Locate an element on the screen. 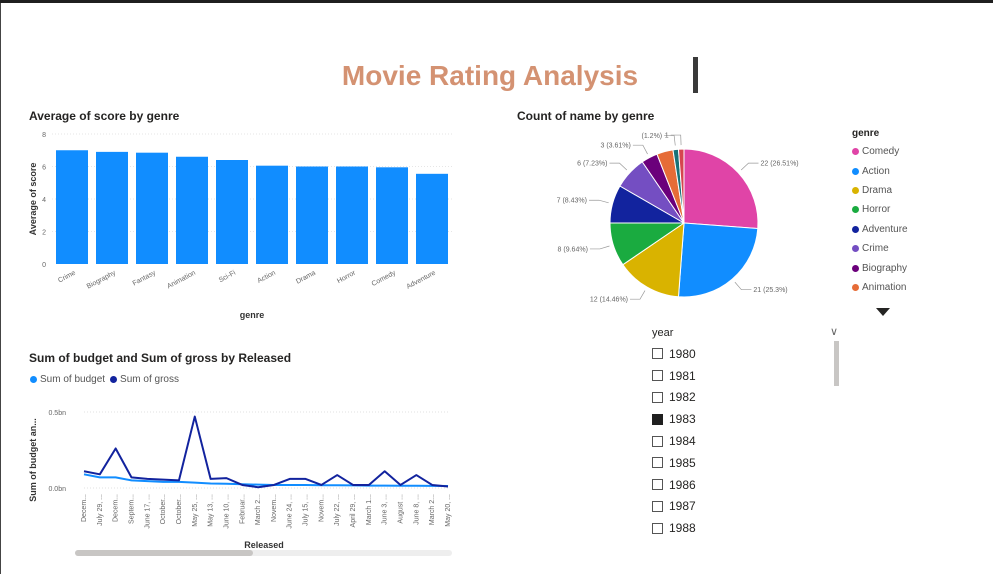  bar-x-tick: Adventure is located at coordinates (421, 280).